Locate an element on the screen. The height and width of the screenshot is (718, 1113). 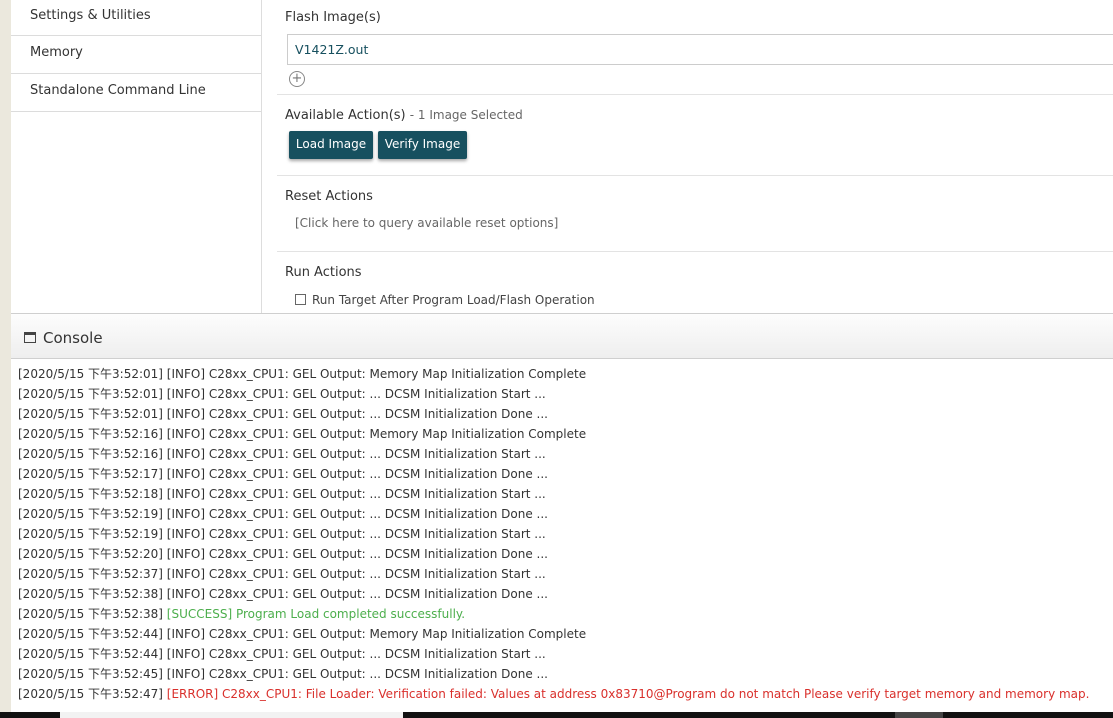
log-timestamp: [2020/5/15 下午3:52:17] is located at coordinates (90, 474).